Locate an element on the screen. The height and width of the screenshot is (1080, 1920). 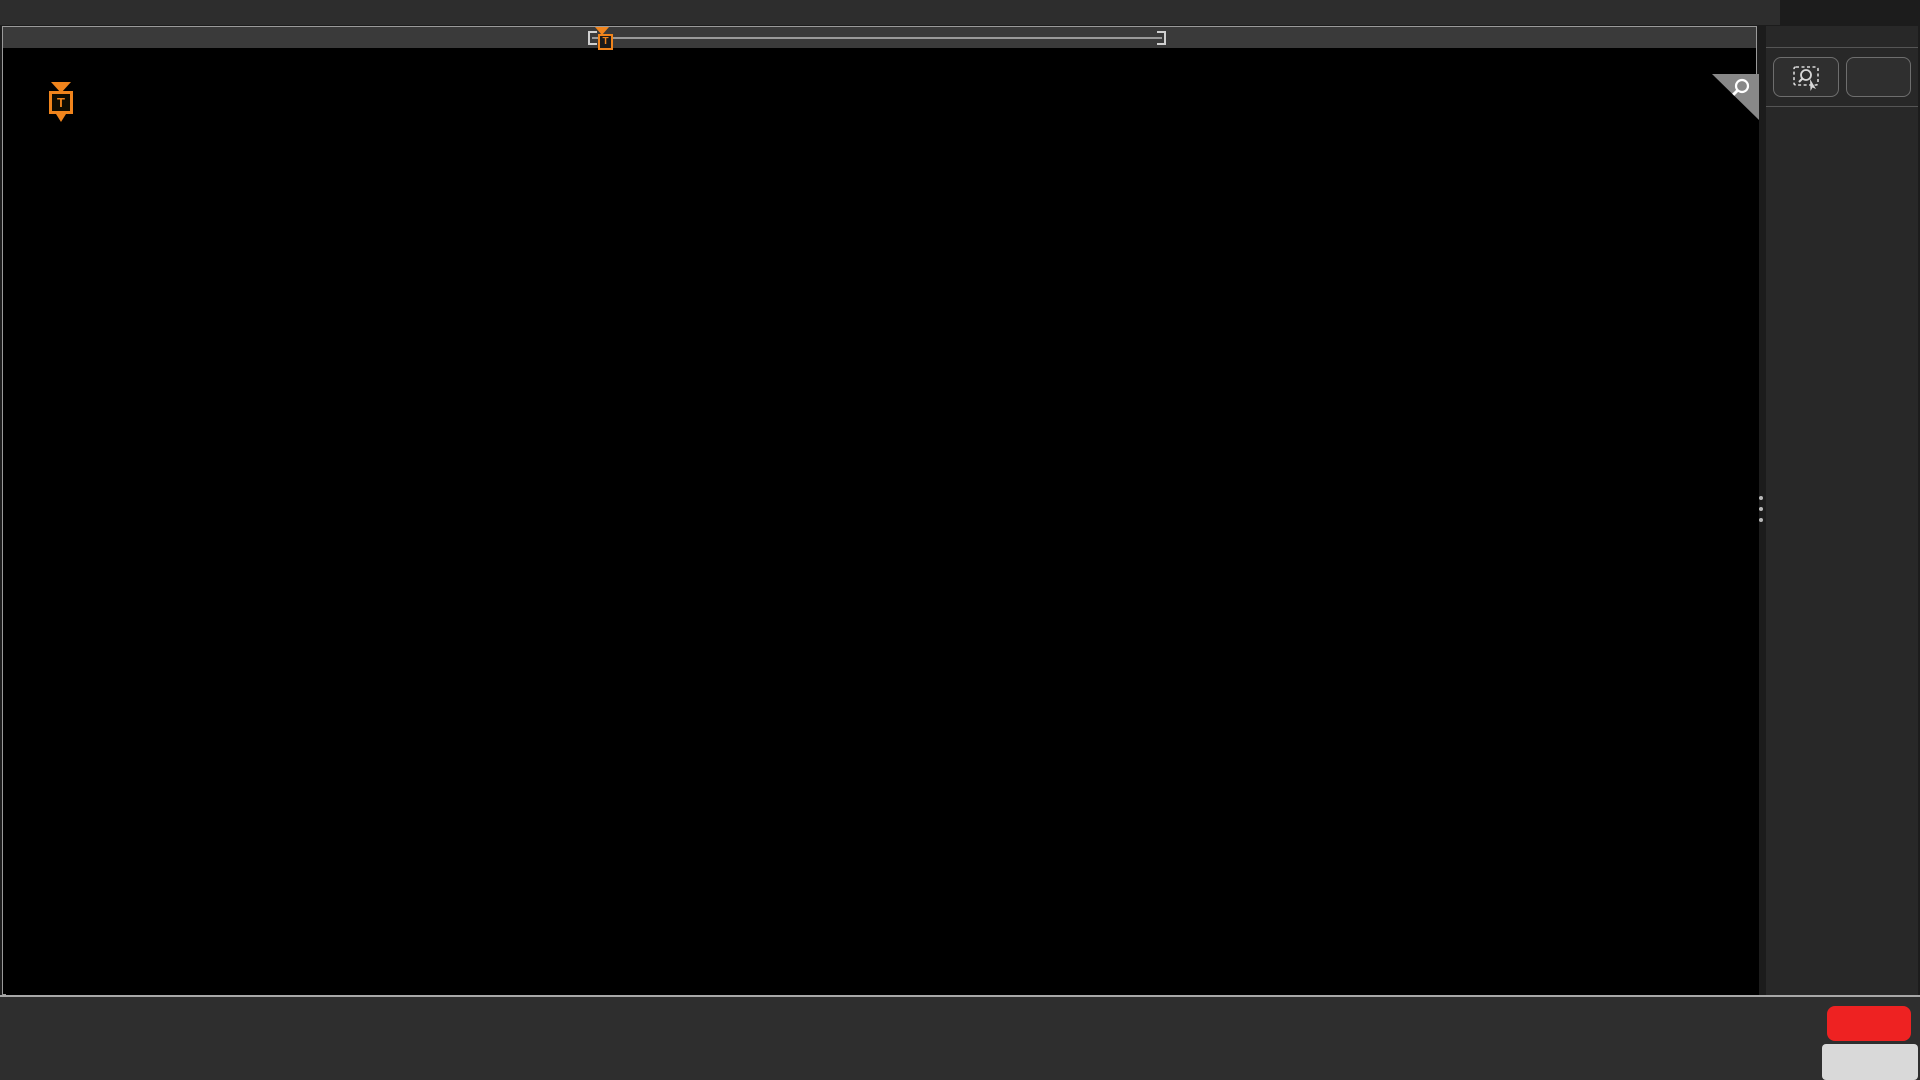
waveform-view-titlebar: T is located at coordinates (879, 38).